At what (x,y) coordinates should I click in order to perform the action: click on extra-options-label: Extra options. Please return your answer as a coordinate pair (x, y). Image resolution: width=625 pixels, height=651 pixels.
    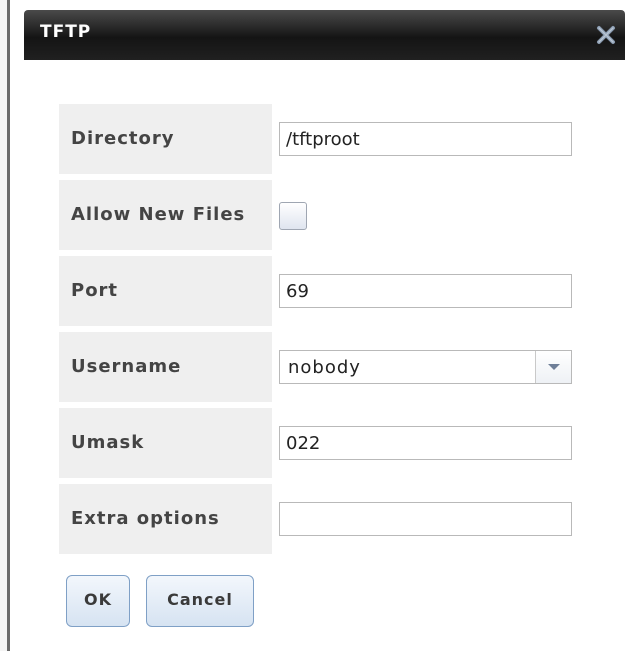
    Looking at the image, I should click on (145, 518).